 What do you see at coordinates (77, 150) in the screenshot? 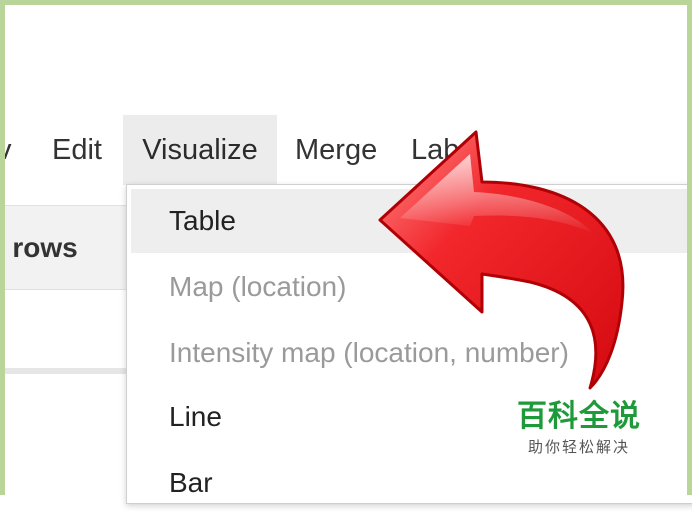
I see `menu-edit: Edit` at bounding box center [77, 150].